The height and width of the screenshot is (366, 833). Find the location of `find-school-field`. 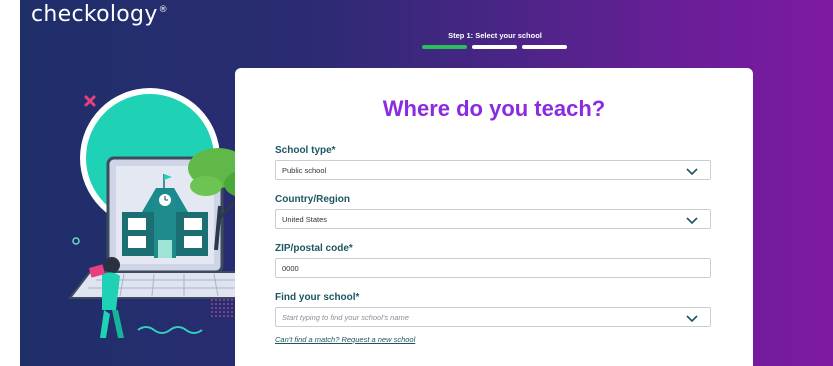

find-school-field is located at coordinates (493, 317).